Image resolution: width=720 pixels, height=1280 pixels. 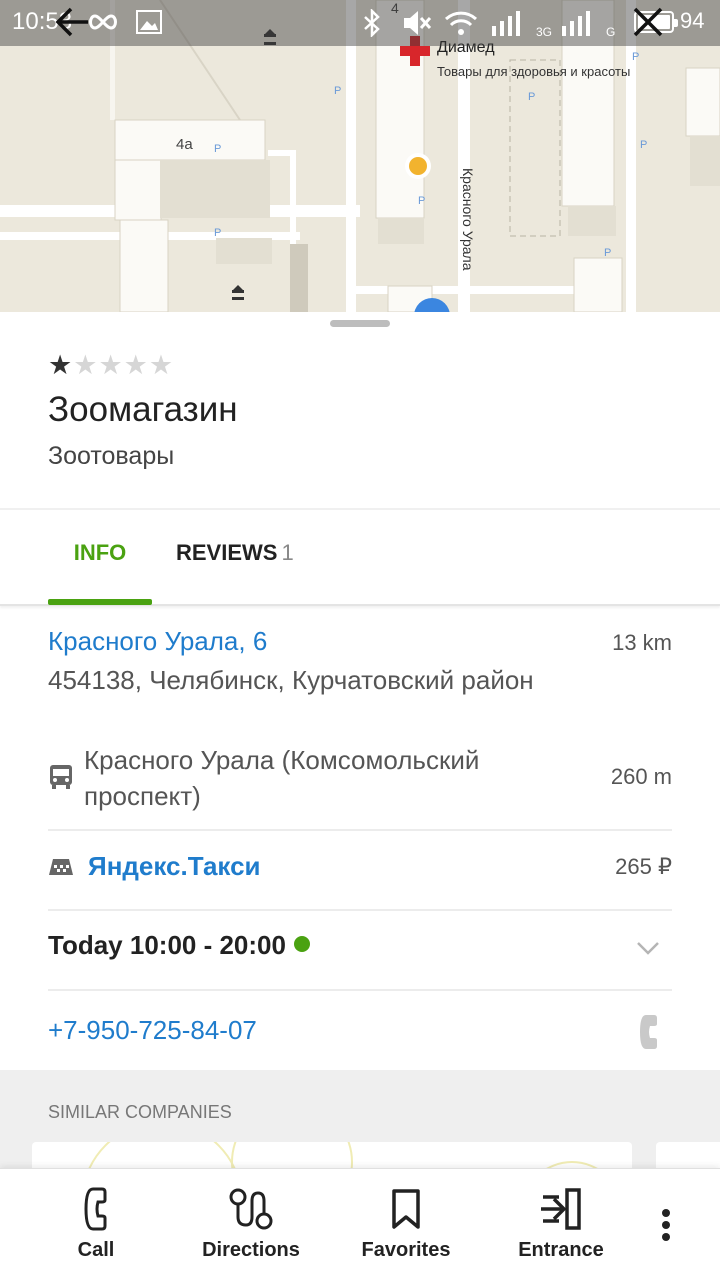 I want to click on tab-reviews: REVIEWS 1, so click(x=235, y=553).